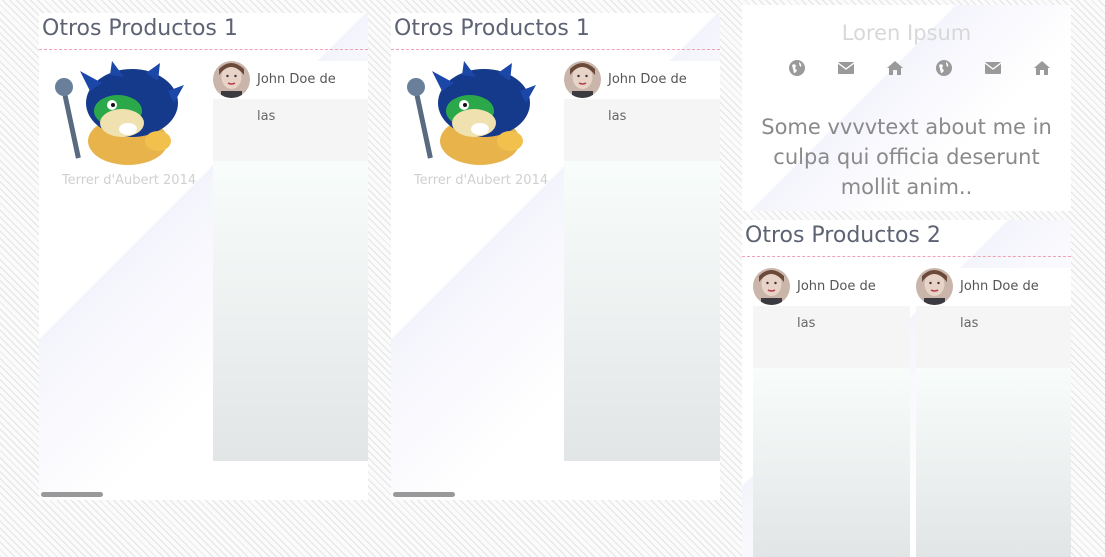 Image resolution: width=1105 pixels, height=557 pixels. I want to click on social-icons-row, so click(929, 69).